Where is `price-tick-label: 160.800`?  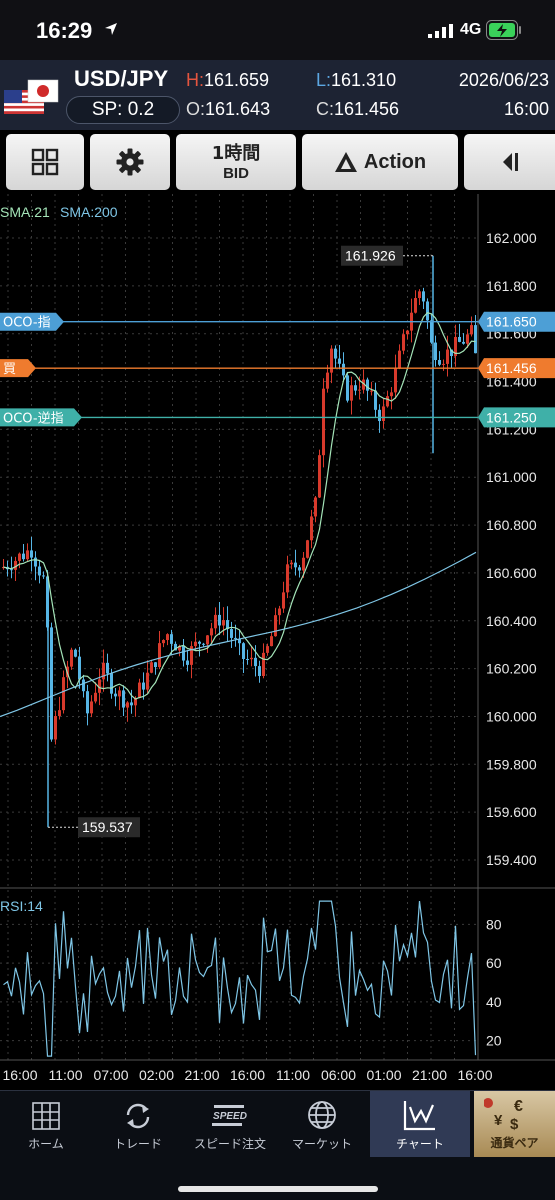 price-tick-label: 160.800 is located at coordinates (511, 525).